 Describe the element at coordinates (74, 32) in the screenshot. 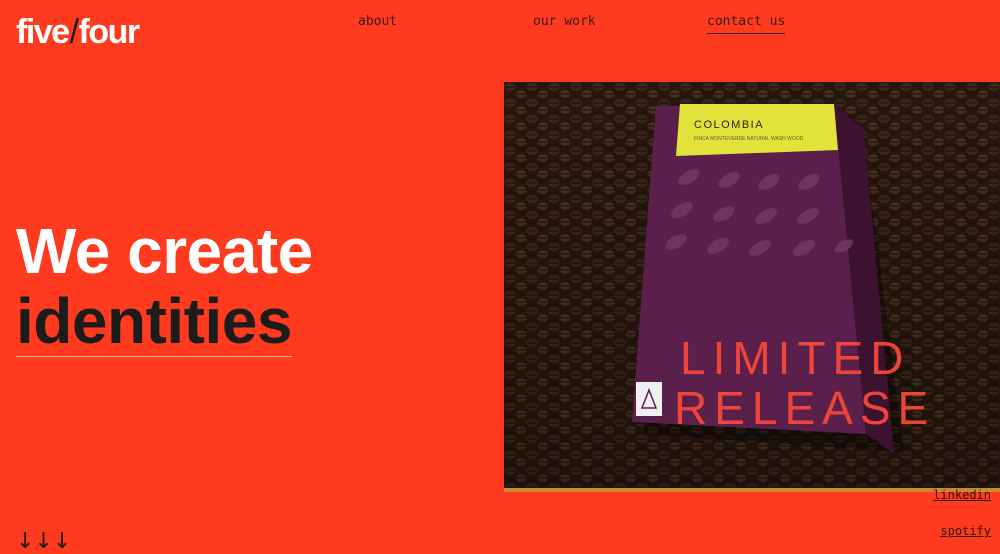

I see `logo-slash: /` at that location.